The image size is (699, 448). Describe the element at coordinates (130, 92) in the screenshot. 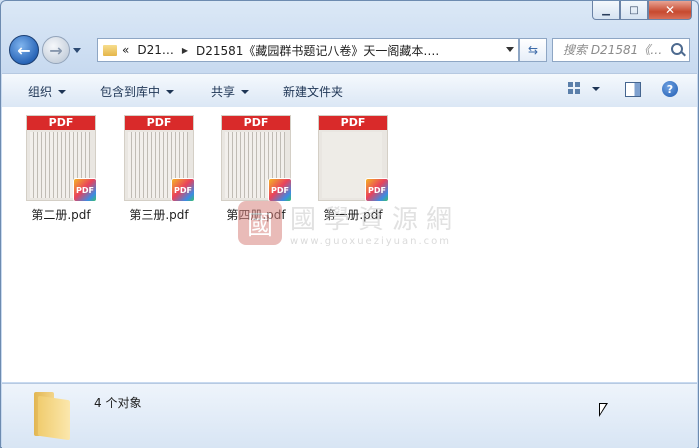

I see `include-library-label: 包含到库中` at that location.